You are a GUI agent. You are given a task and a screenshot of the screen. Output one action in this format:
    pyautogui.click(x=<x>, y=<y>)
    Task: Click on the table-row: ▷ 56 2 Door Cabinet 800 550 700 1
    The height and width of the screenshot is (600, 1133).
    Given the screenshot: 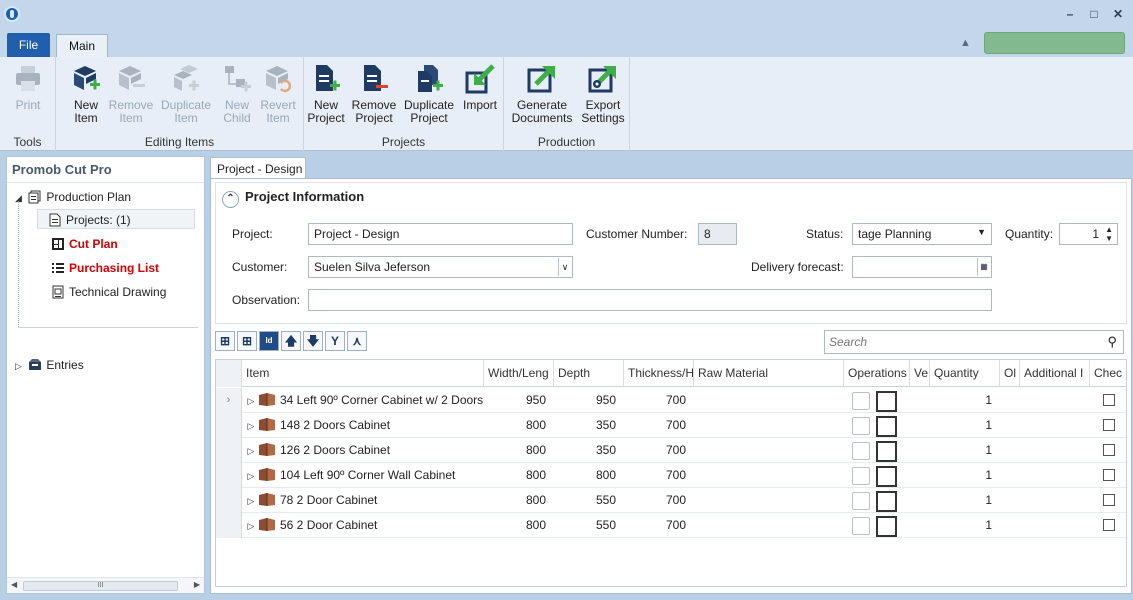 What is the action you would take?
    pyautogui.click(x=671, y=525)
    